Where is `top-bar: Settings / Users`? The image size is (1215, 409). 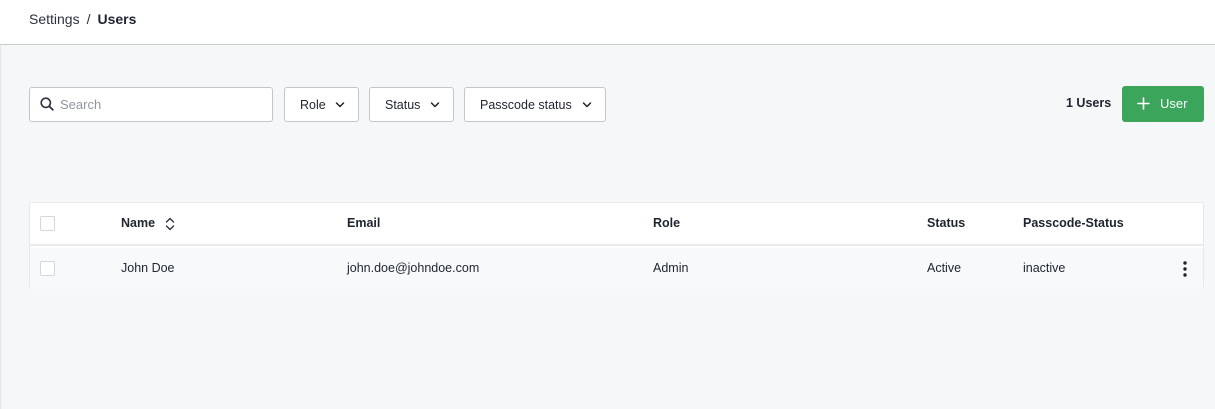
top-bar: Settings / Users is located at coordinates (607, 22).